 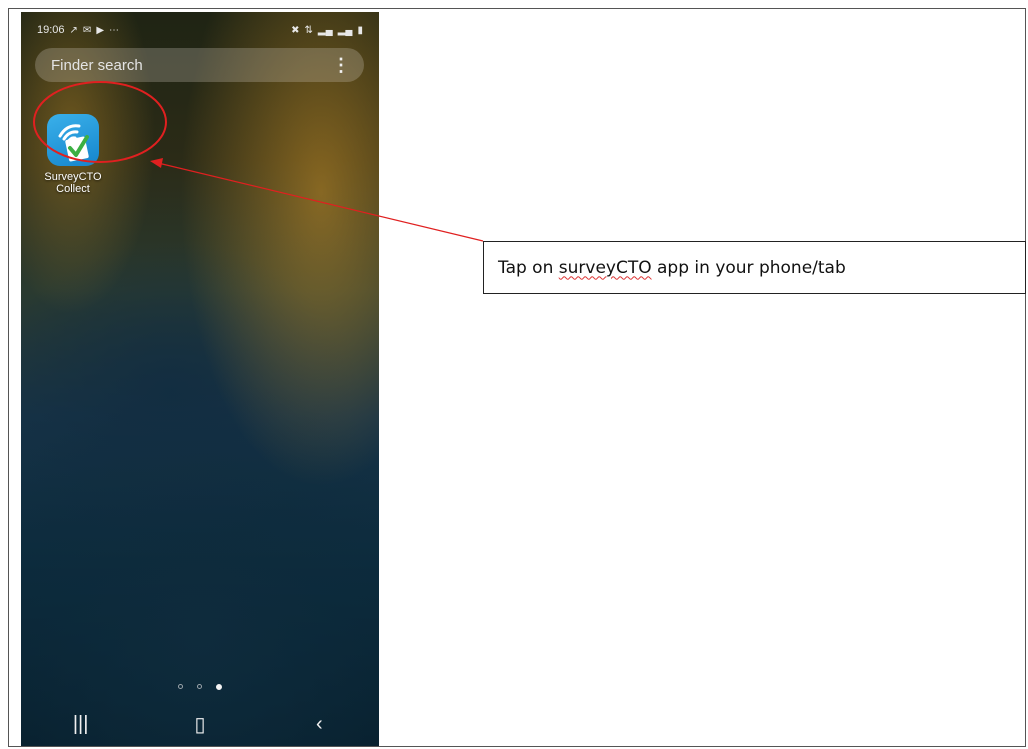 I want to click on home-icon: ▯, so click(x=200, y=724).